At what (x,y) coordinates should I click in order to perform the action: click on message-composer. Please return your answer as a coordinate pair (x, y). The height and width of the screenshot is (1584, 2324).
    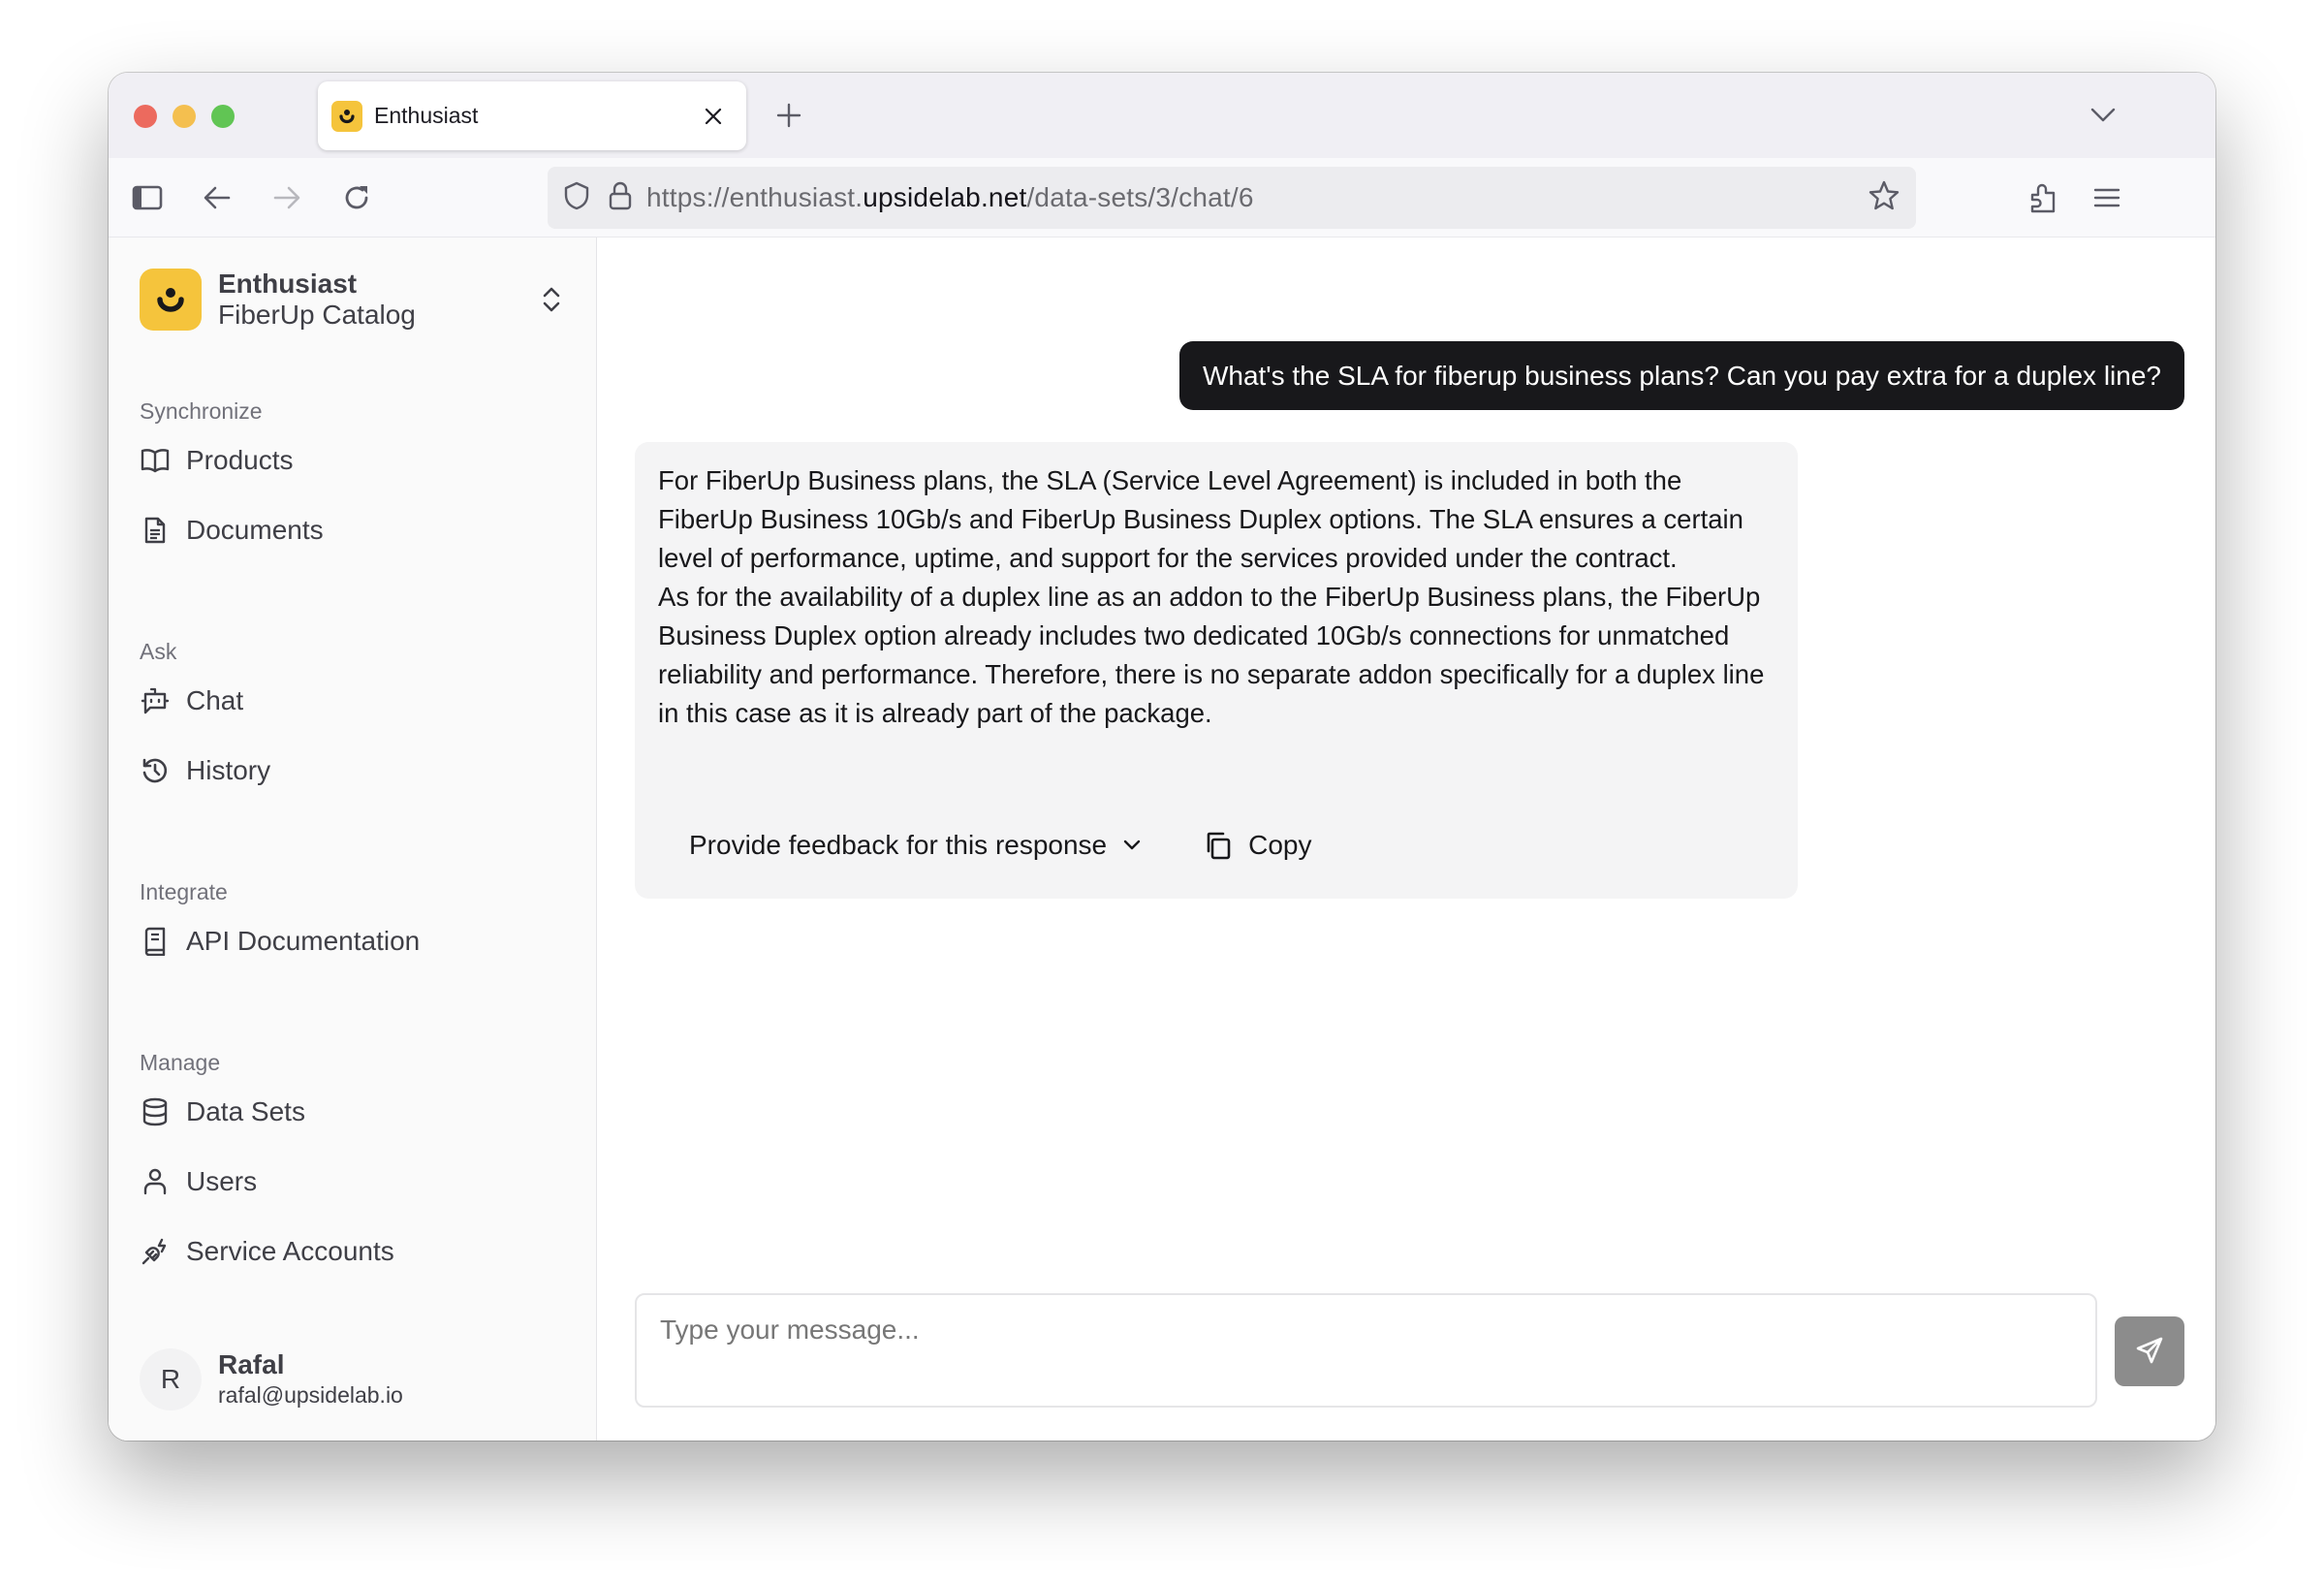
    Looking at the image, I should click on (1366, 1350).